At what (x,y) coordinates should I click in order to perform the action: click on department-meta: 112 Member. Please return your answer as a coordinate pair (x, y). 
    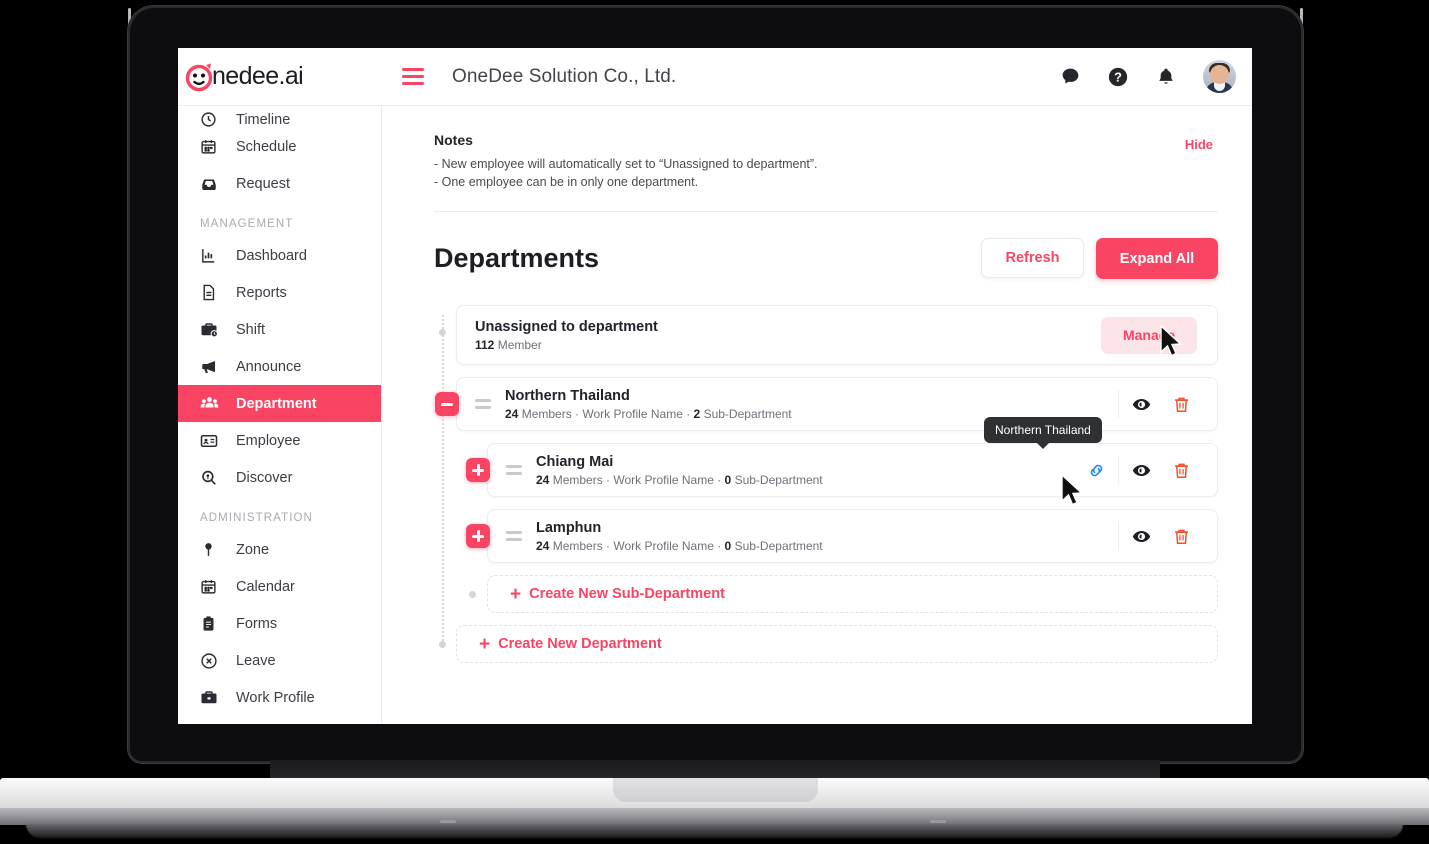
    Looking at the image, I should click on (566, 345).